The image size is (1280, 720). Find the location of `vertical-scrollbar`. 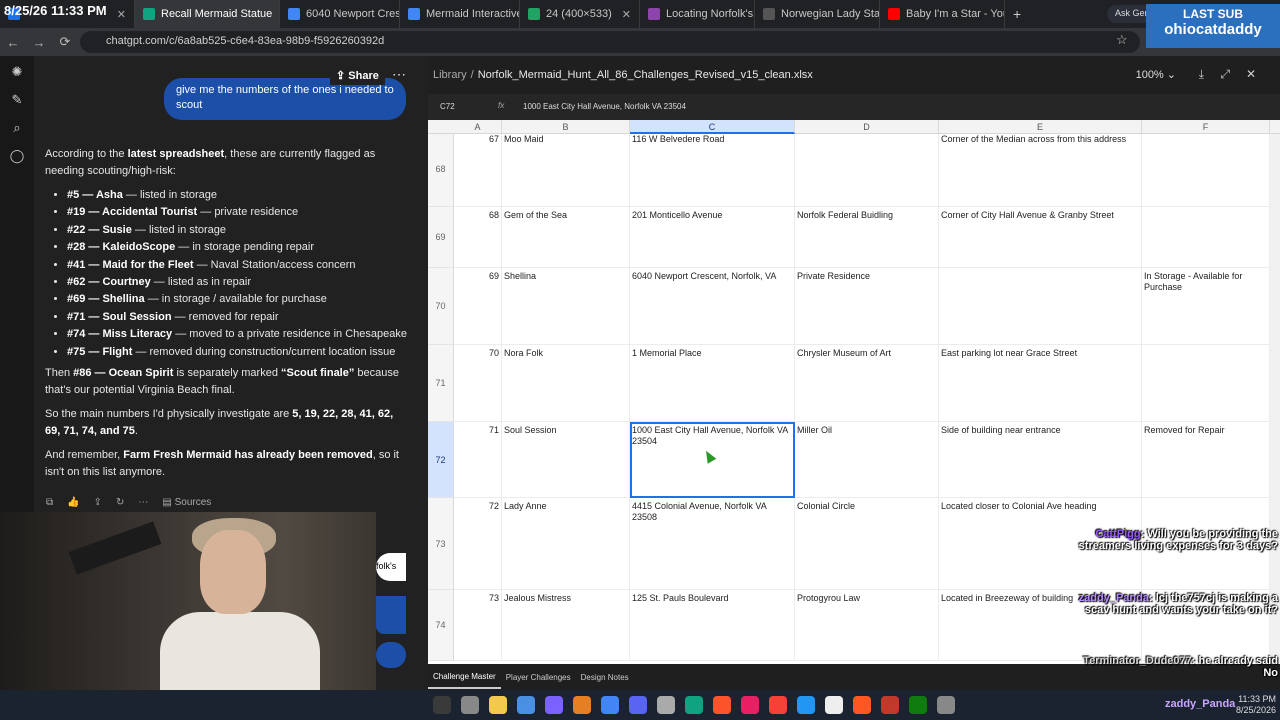

vertical-scrollbar is located at coordinates (1275, 399).